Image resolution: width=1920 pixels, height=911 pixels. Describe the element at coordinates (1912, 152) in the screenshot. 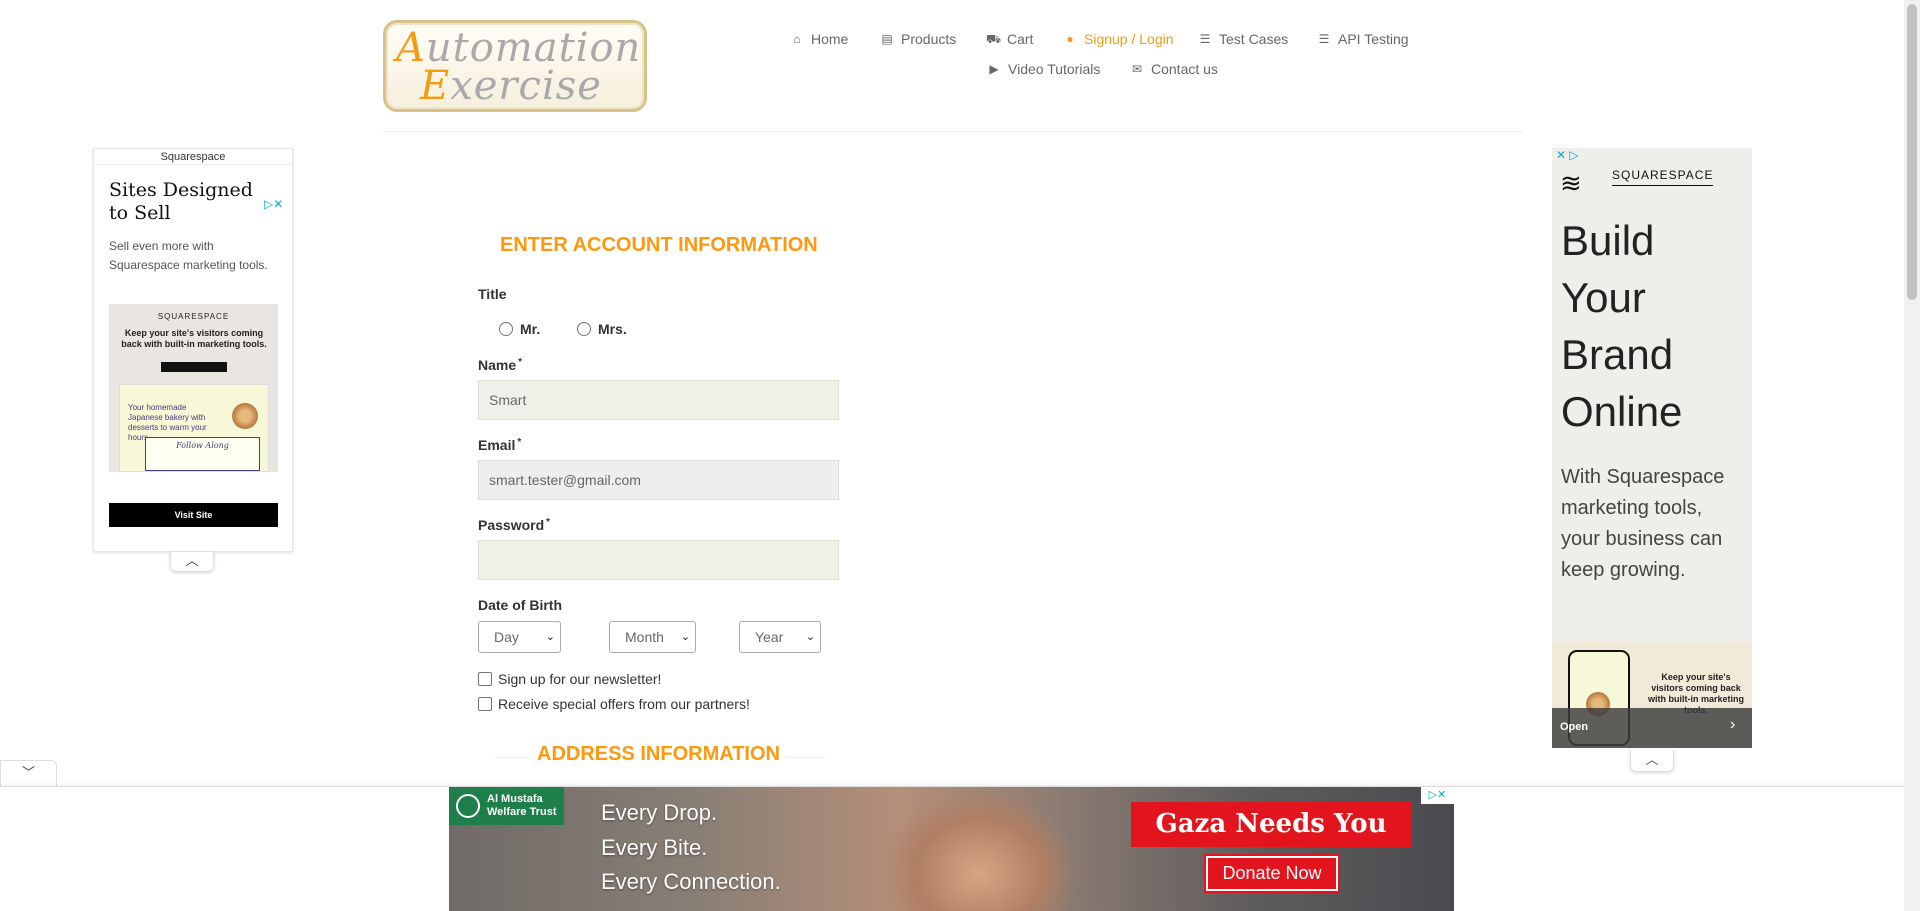

I see `scrollbar-thumb` at that location.